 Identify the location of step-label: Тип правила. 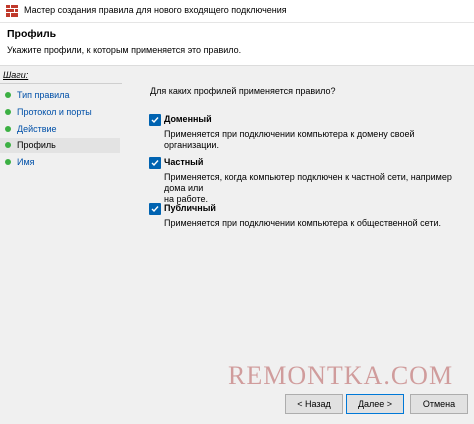
(43, 95).